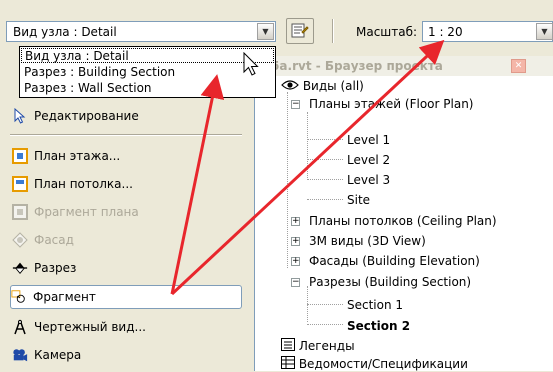  Describe the element at coordinates (378, 326) in the screenshot. I see `tree-node-section: Section 2` at that location.